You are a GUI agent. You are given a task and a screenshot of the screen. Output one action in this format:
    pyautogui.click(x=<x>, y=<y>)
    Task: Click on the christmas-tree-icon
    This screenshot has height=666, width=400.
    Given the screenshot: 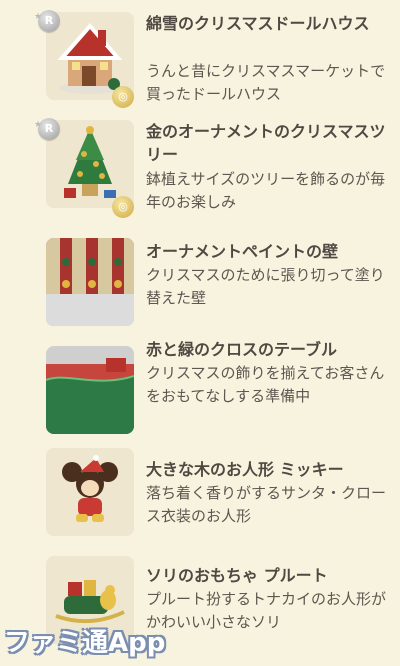 What is the action you would take?
    pyautogui.click(x=90, y=164)
    